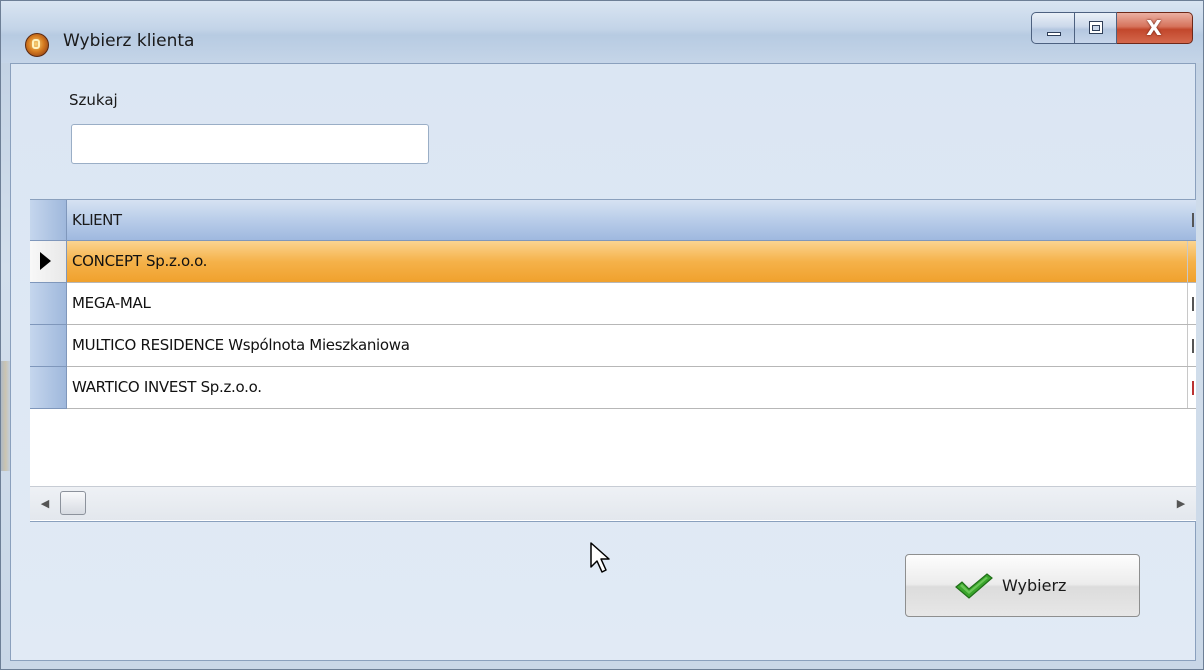 The height and width of the screenshot is (670, 1204). Describe the element at coordinates (1054, 34) in the screenshot. I see `minimize-icon` at that location.